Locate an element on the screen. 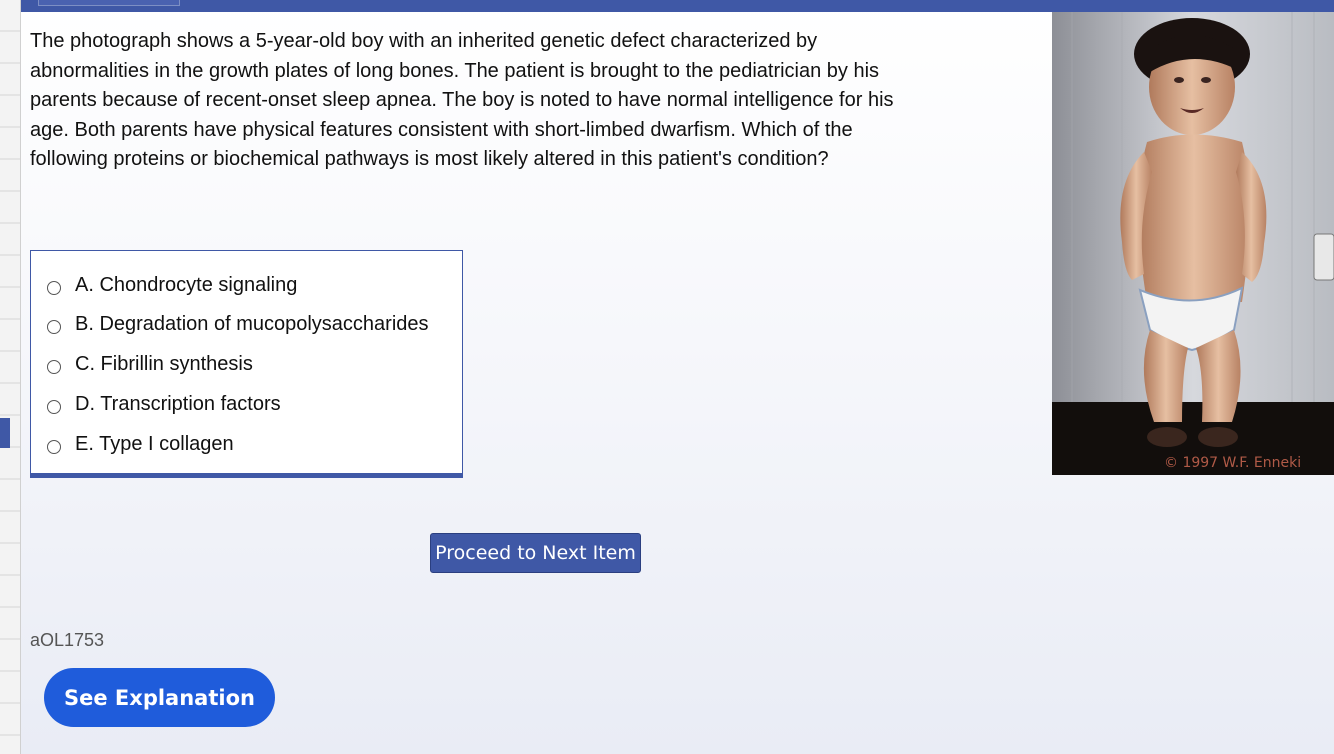 The image size is (1334, 754). answer-choice-b: B. Degradation of mucopolysaccharides is located at coordinates (238, 324).